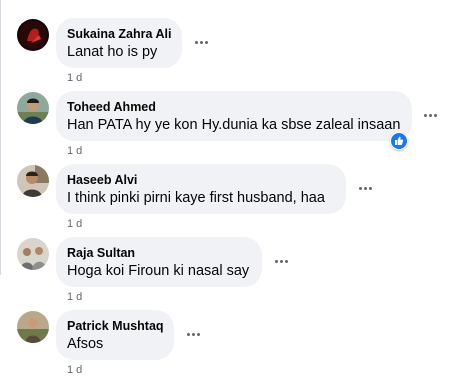 The image size is (457, 380). Describe the element at coordinates (233, 107) in the screenshot. I see `comment-author: Toheed Ahmed` at that location.